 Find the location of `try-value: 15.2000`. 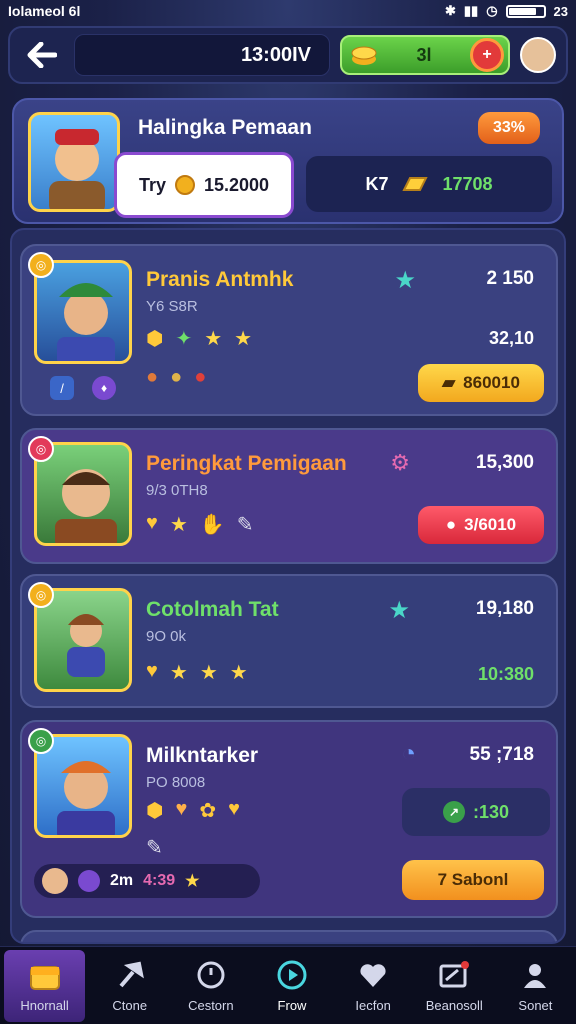

try-value: 15.2000 is located at coordinates (236, 184).